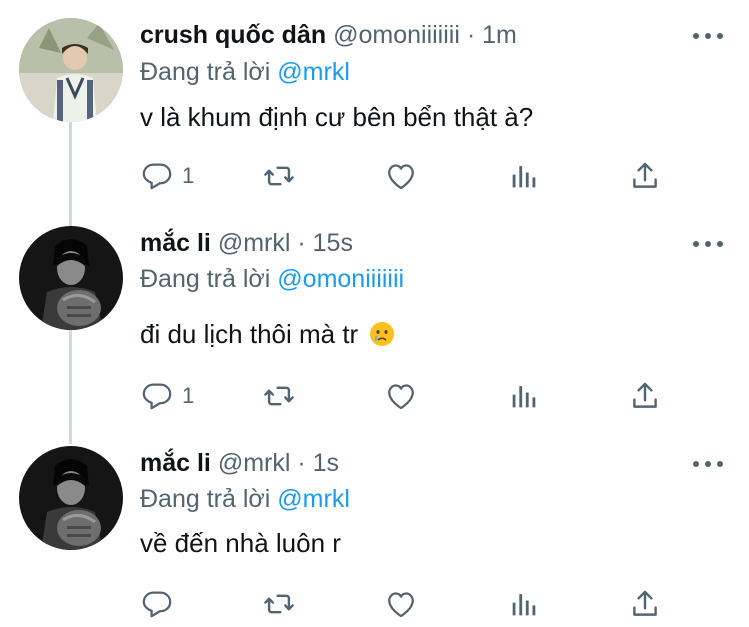  I want to click on replying-to: Đang trả lời @omoniiiiiii, so click(272, 279).